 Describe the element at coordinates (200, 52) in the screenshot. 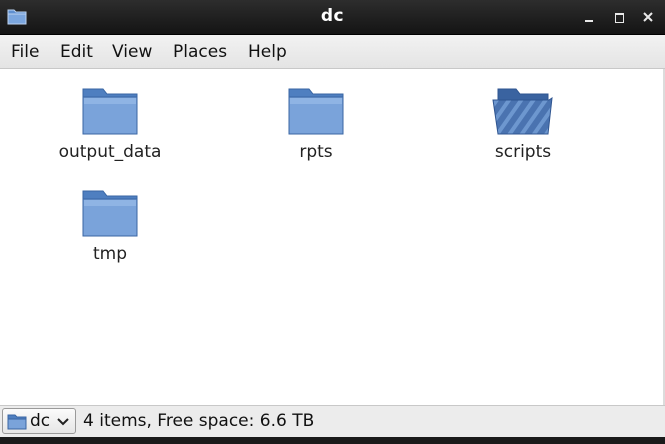

I see `menu-places: Places` at that location.